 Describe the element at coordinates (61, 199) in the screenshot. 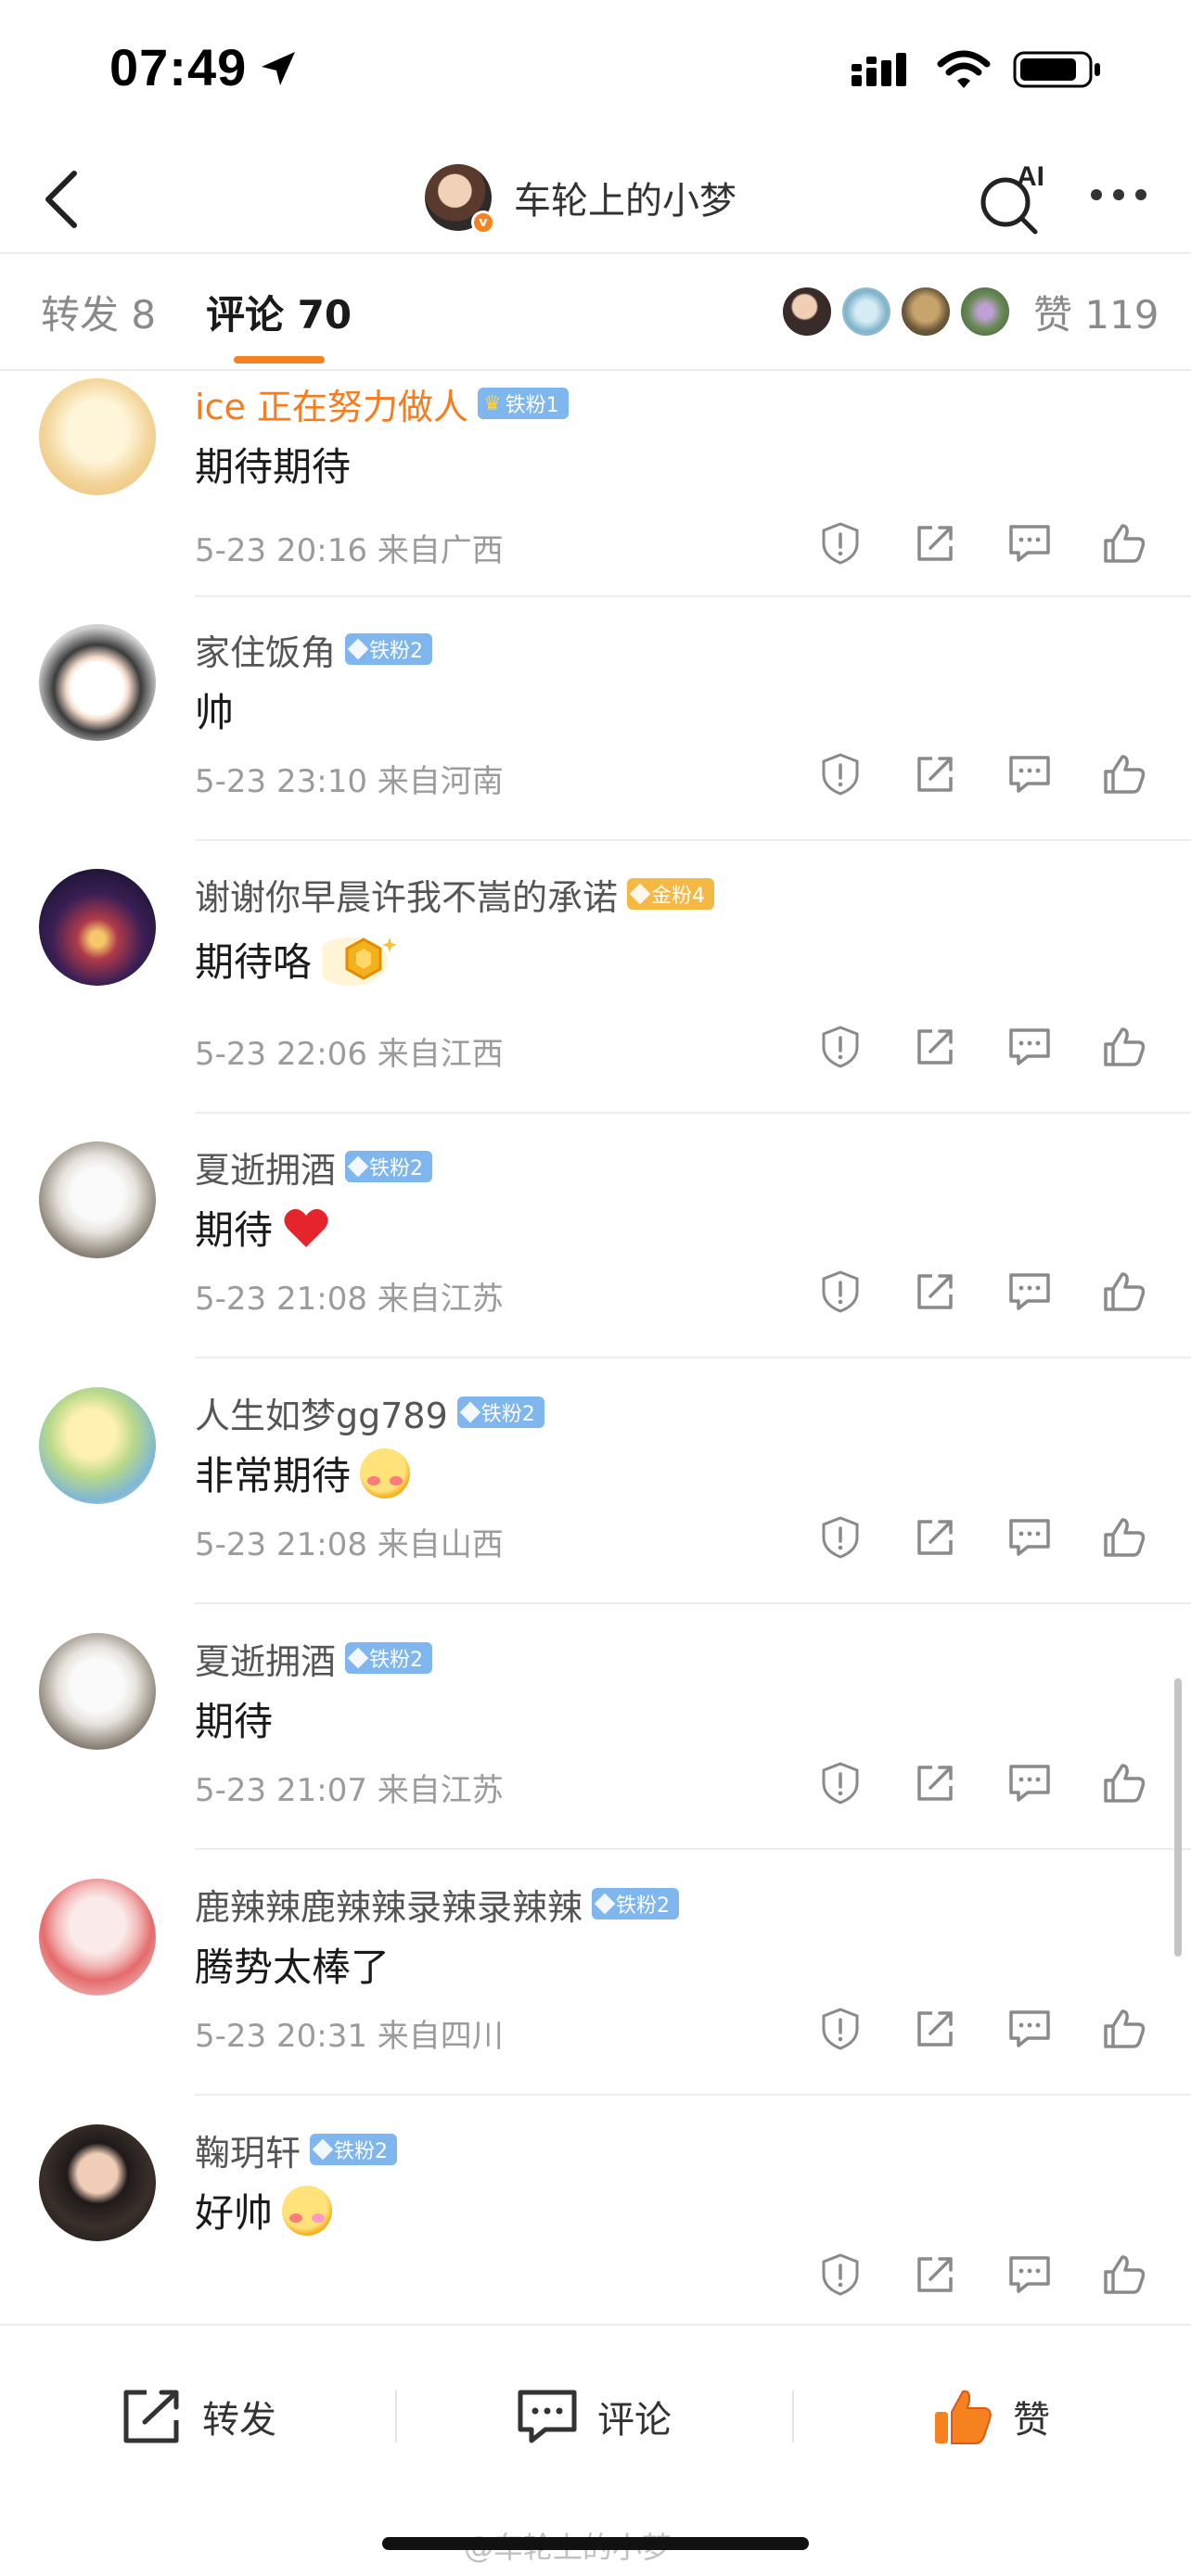

I see `back-button` at that location.